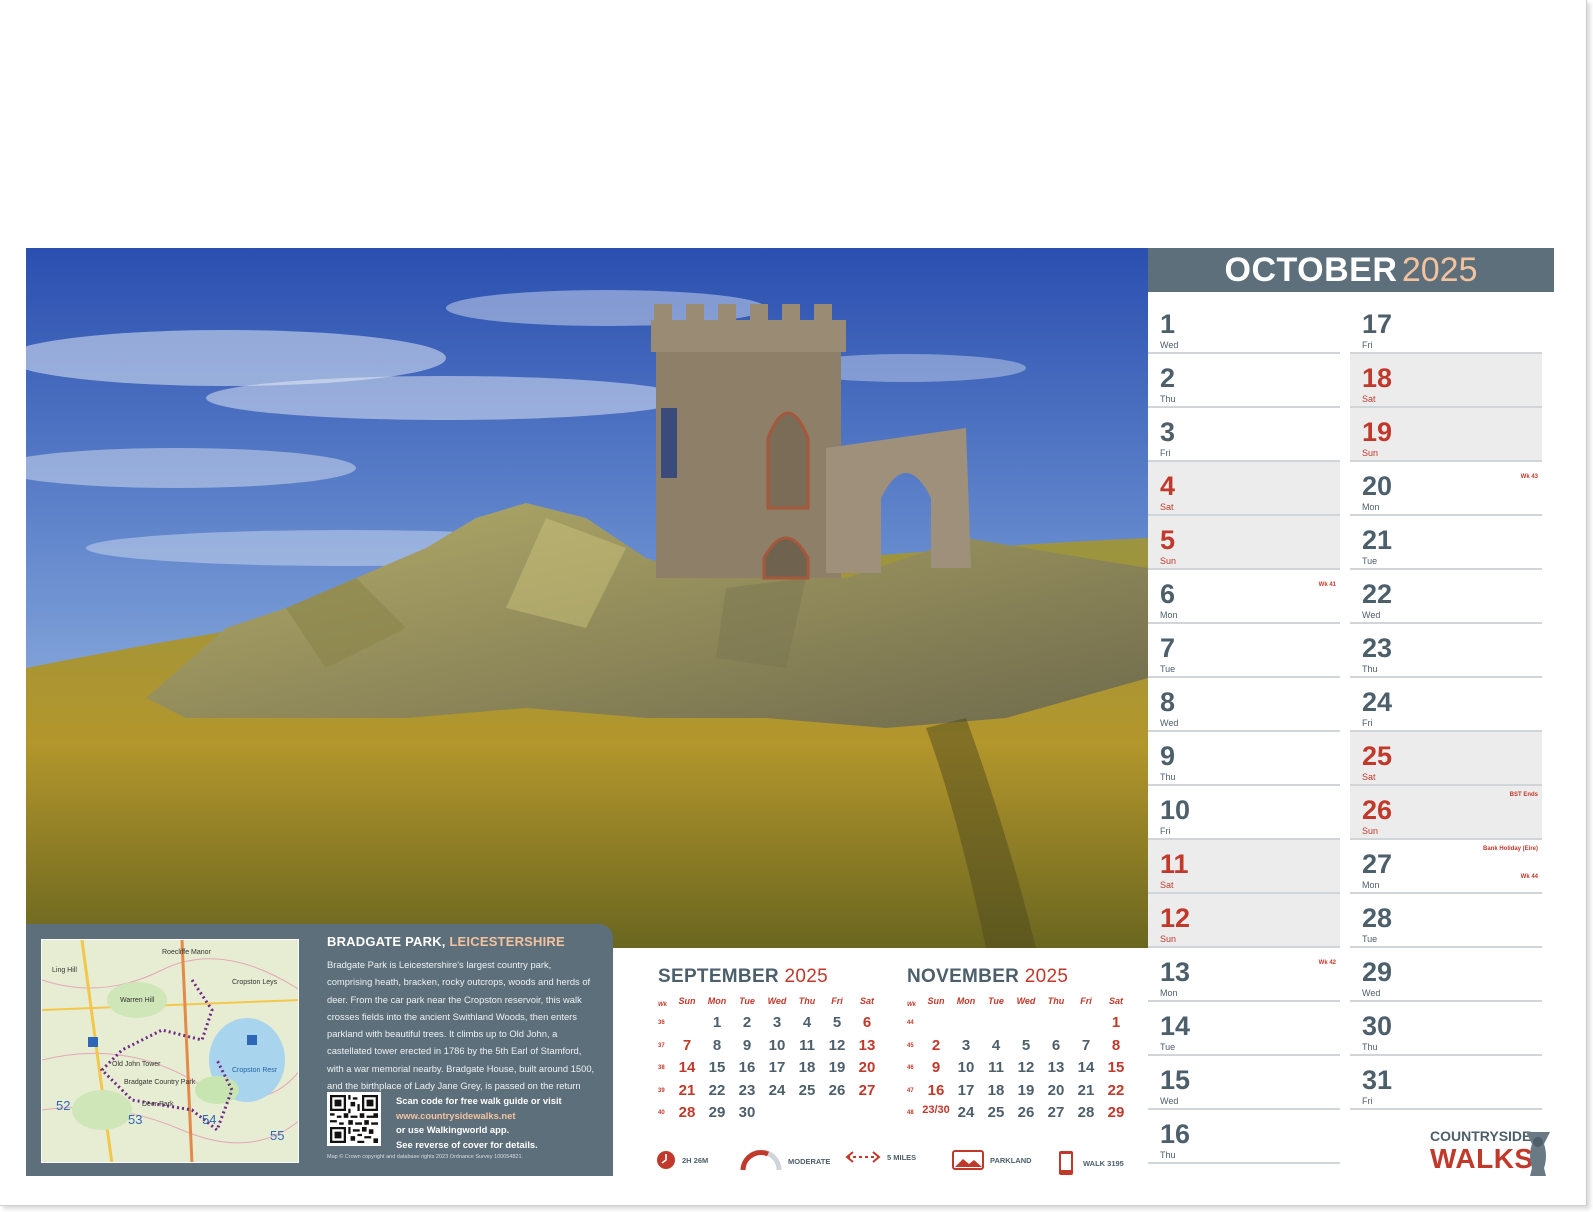 The width and height of the screenshot is (1593, 1212). Describe the element at coordinates (1377, 972) in the screenshot. I see `day-number: 29` at that location.